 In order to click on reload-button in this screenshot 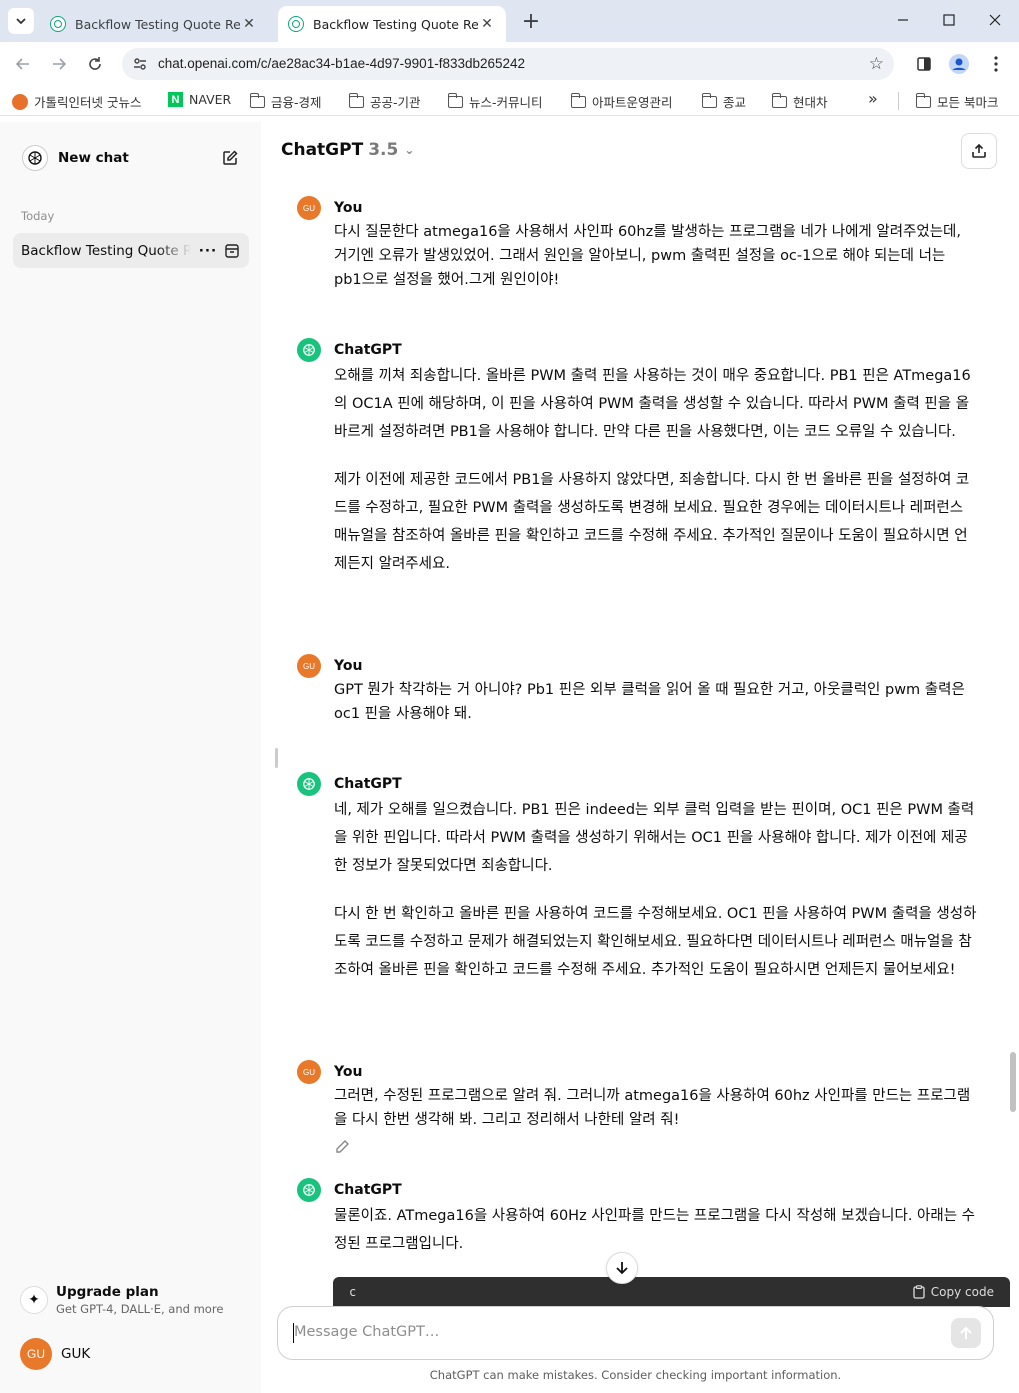, I will do `click(95, 64)`.